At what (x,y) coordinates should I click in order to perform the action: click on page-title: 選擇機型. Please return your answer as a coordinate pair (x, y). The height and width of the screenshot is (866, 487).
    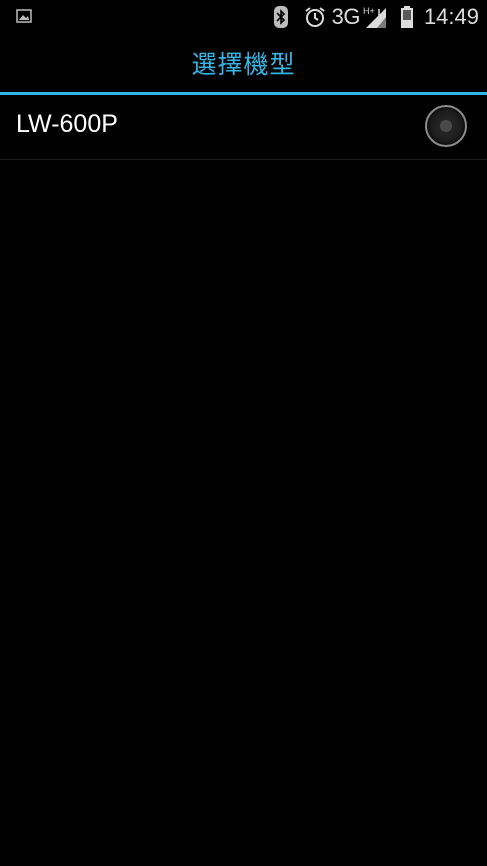
    Looking at the image, I should click on (243, 64).